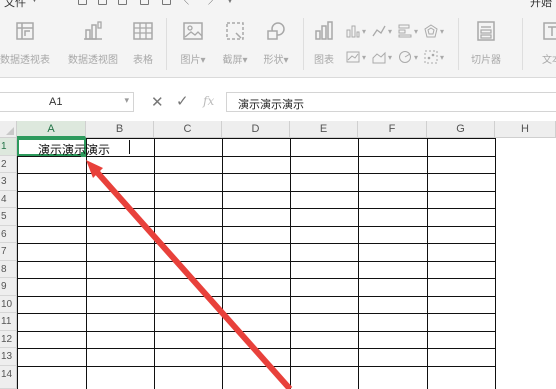  I want to click on pivot-chart-button: 数据透视图, so click(93, 46).